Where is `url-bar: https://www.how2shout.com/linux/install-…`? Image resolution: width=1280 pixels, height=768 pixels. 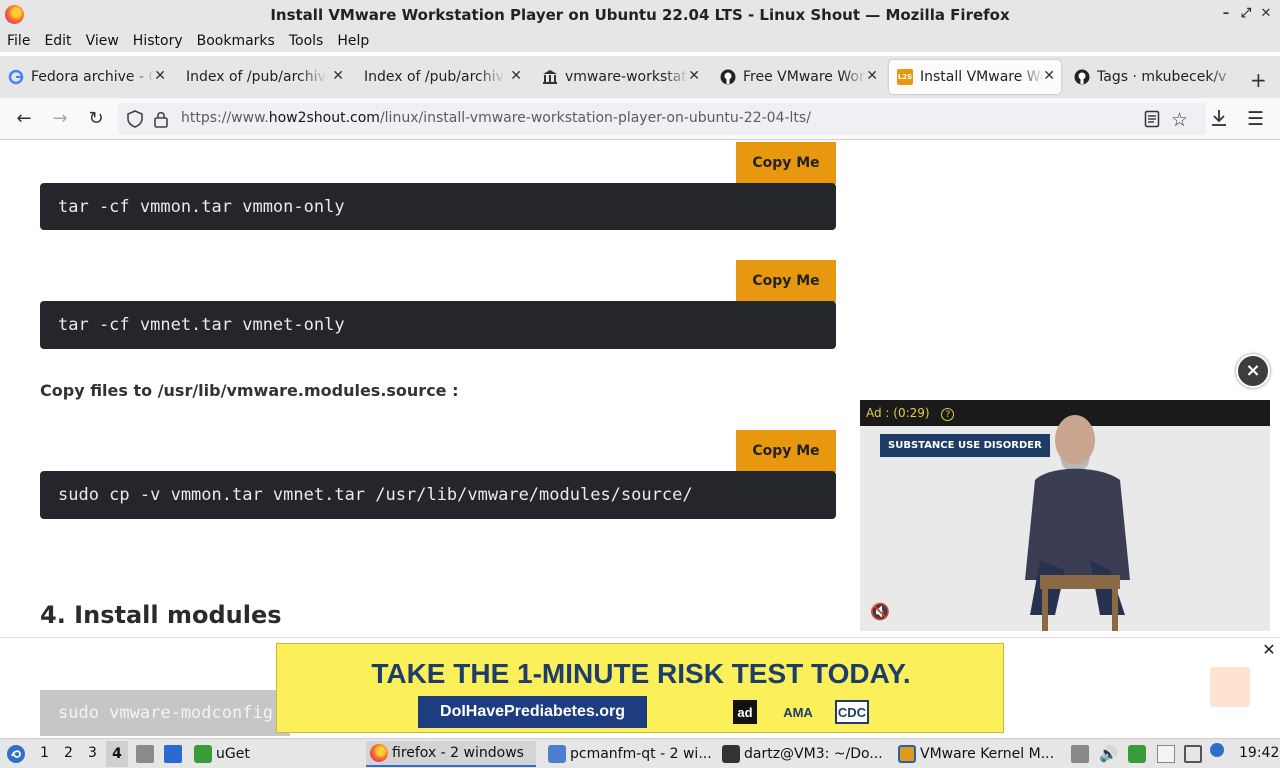 url-bar: https://www.how2shout.com/linux/install-… is located at coordinates (662, 119).